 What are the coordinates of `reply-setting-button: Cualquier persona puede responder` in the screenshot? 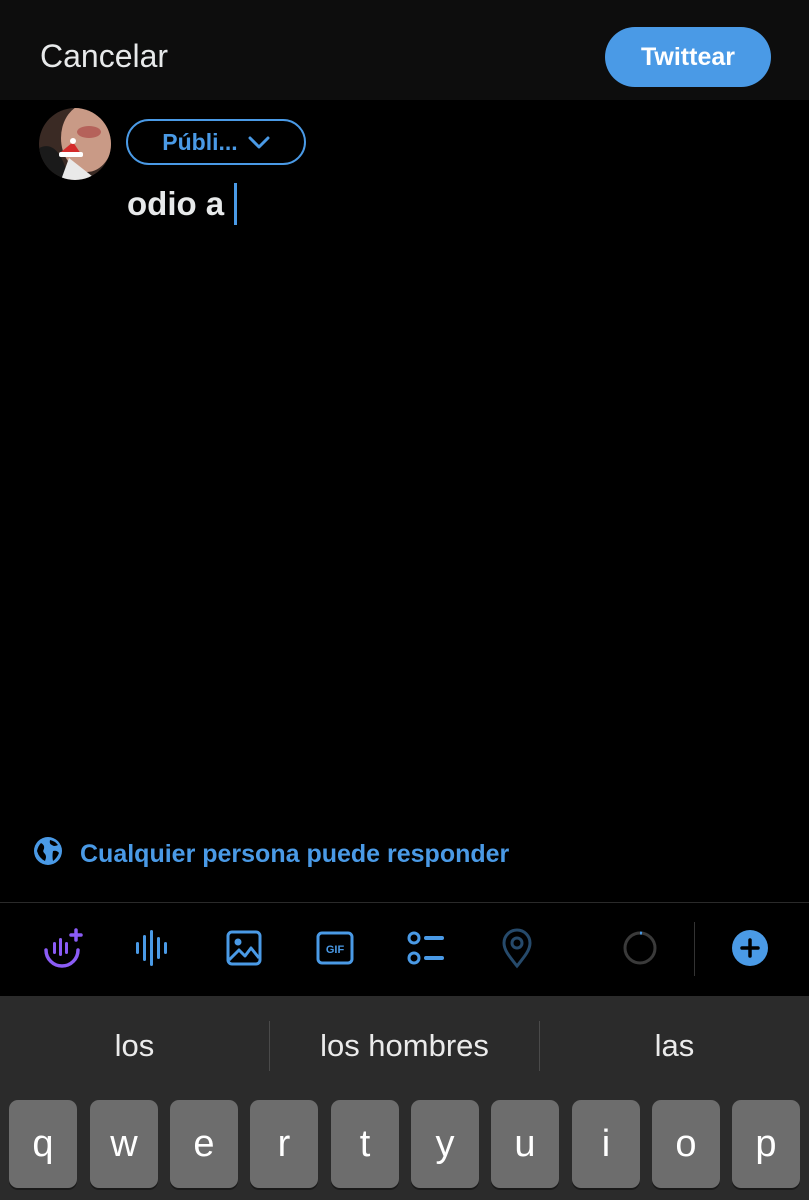 It's located at (271, 854).